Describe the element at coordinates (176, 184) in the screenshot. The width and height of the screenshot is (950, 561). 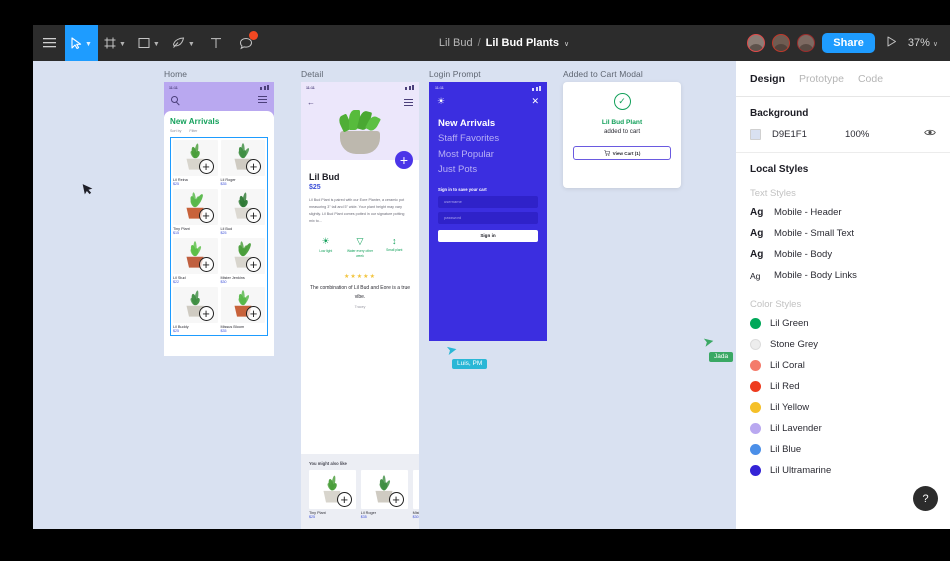
I see `product-price: $25` at that location.